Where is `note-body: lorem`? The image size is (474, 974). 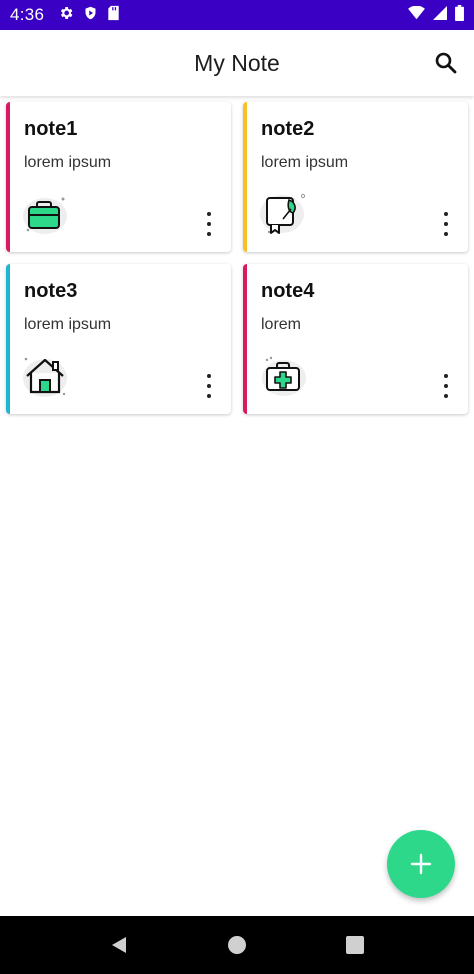
note-body: lorem is located at coordinates (281, 324).